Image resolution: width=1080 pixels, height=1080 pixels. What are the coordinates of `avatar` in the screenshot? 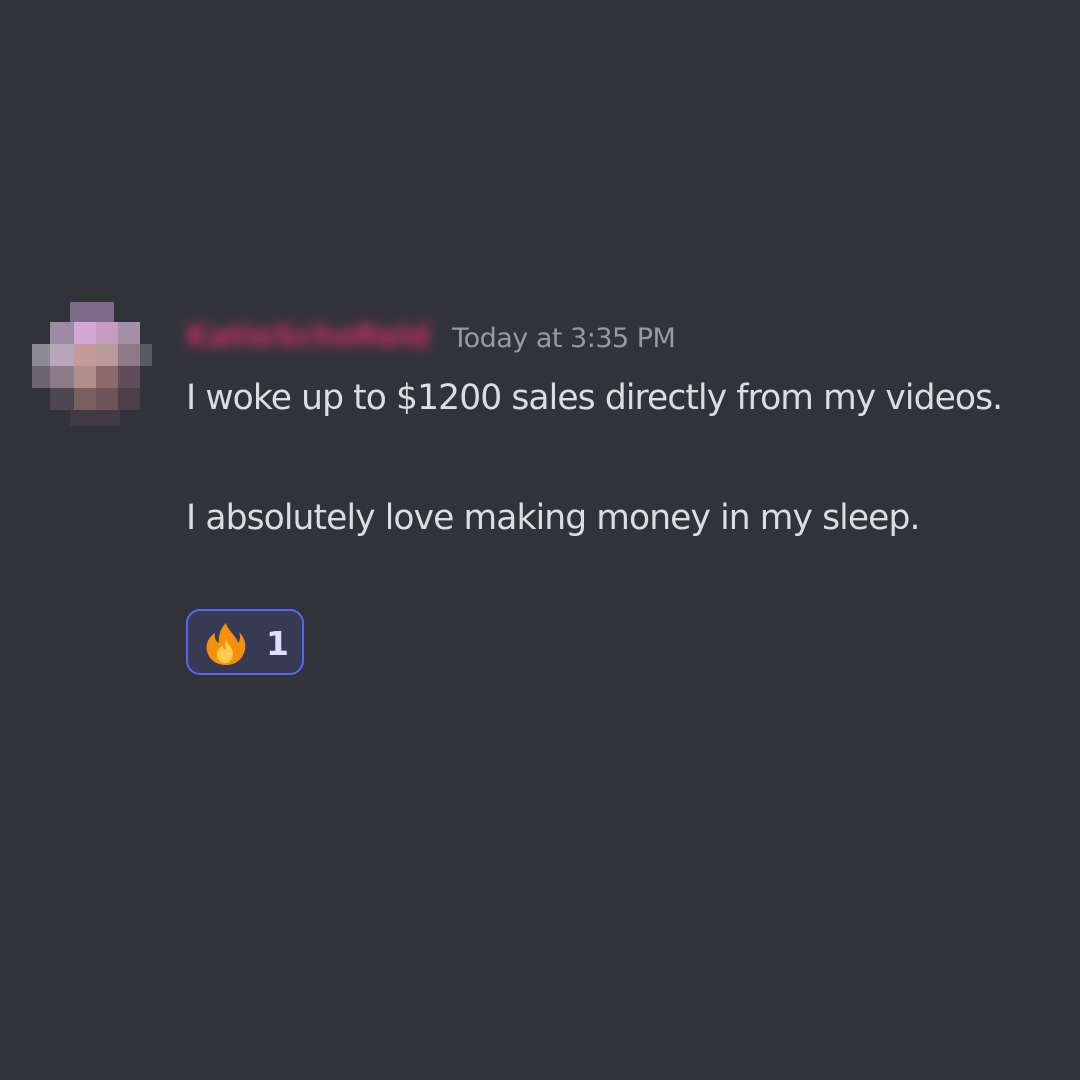 It's located at (92, 364).